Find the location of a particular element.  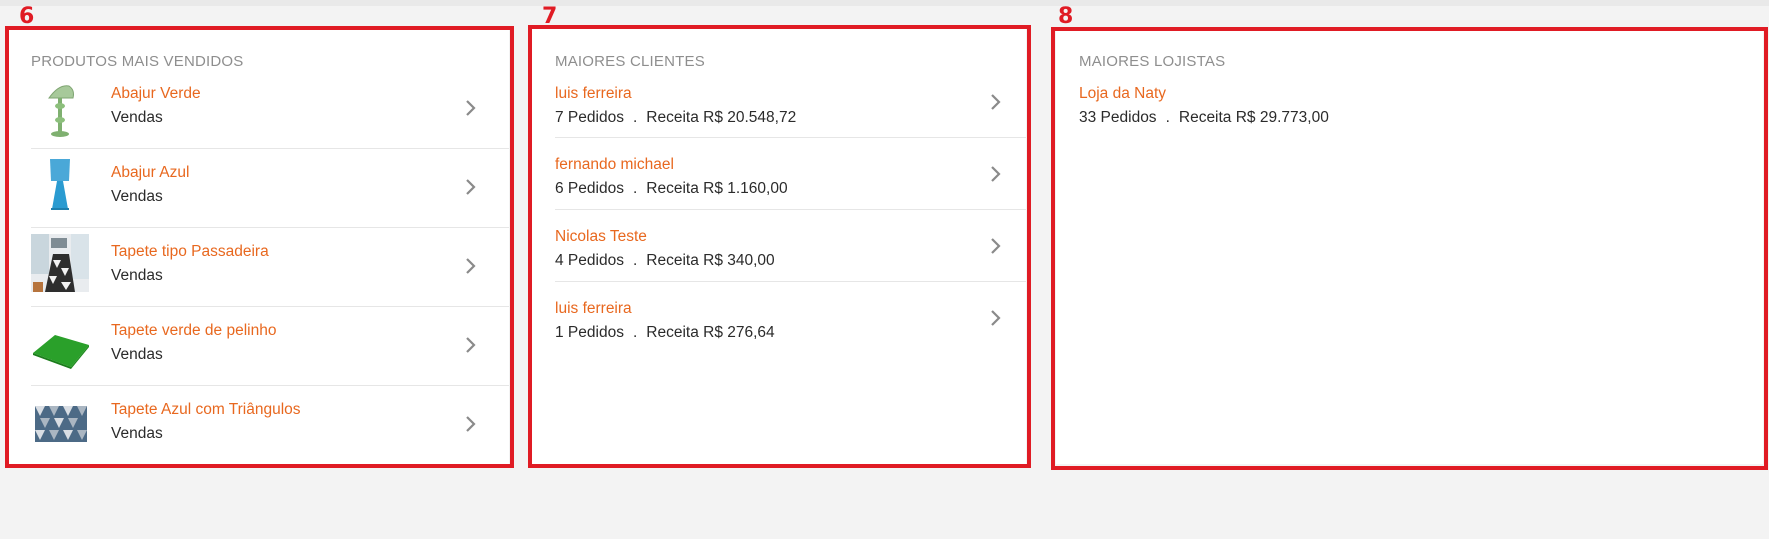

annotation-label-8: 8 is located at coordinates (1066, 16).